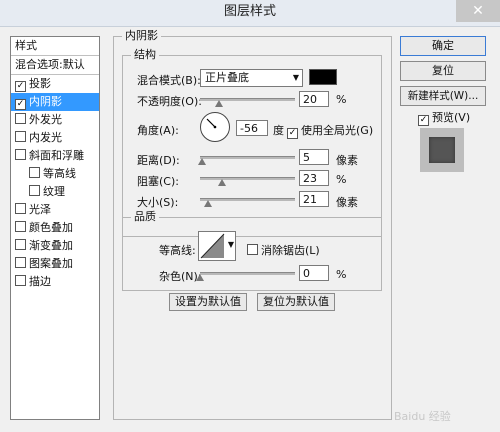 Image resolution: width=500 pixels, height=432 pixels. Describe the element at coordinates (51, 263) in the screenshot. I see `sidebar-item-label: 图案叠加` at that location.